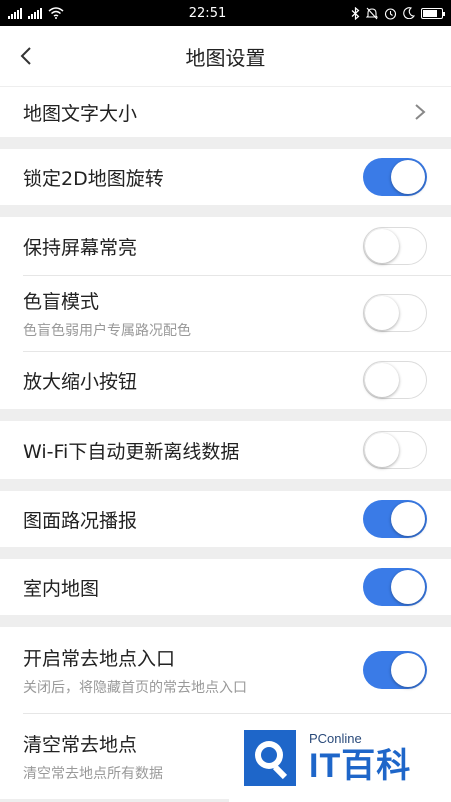  What do you see at coordinates (390, 13) in the screenshot?
I see `alarm-icon` at bounding box center [390, 13].